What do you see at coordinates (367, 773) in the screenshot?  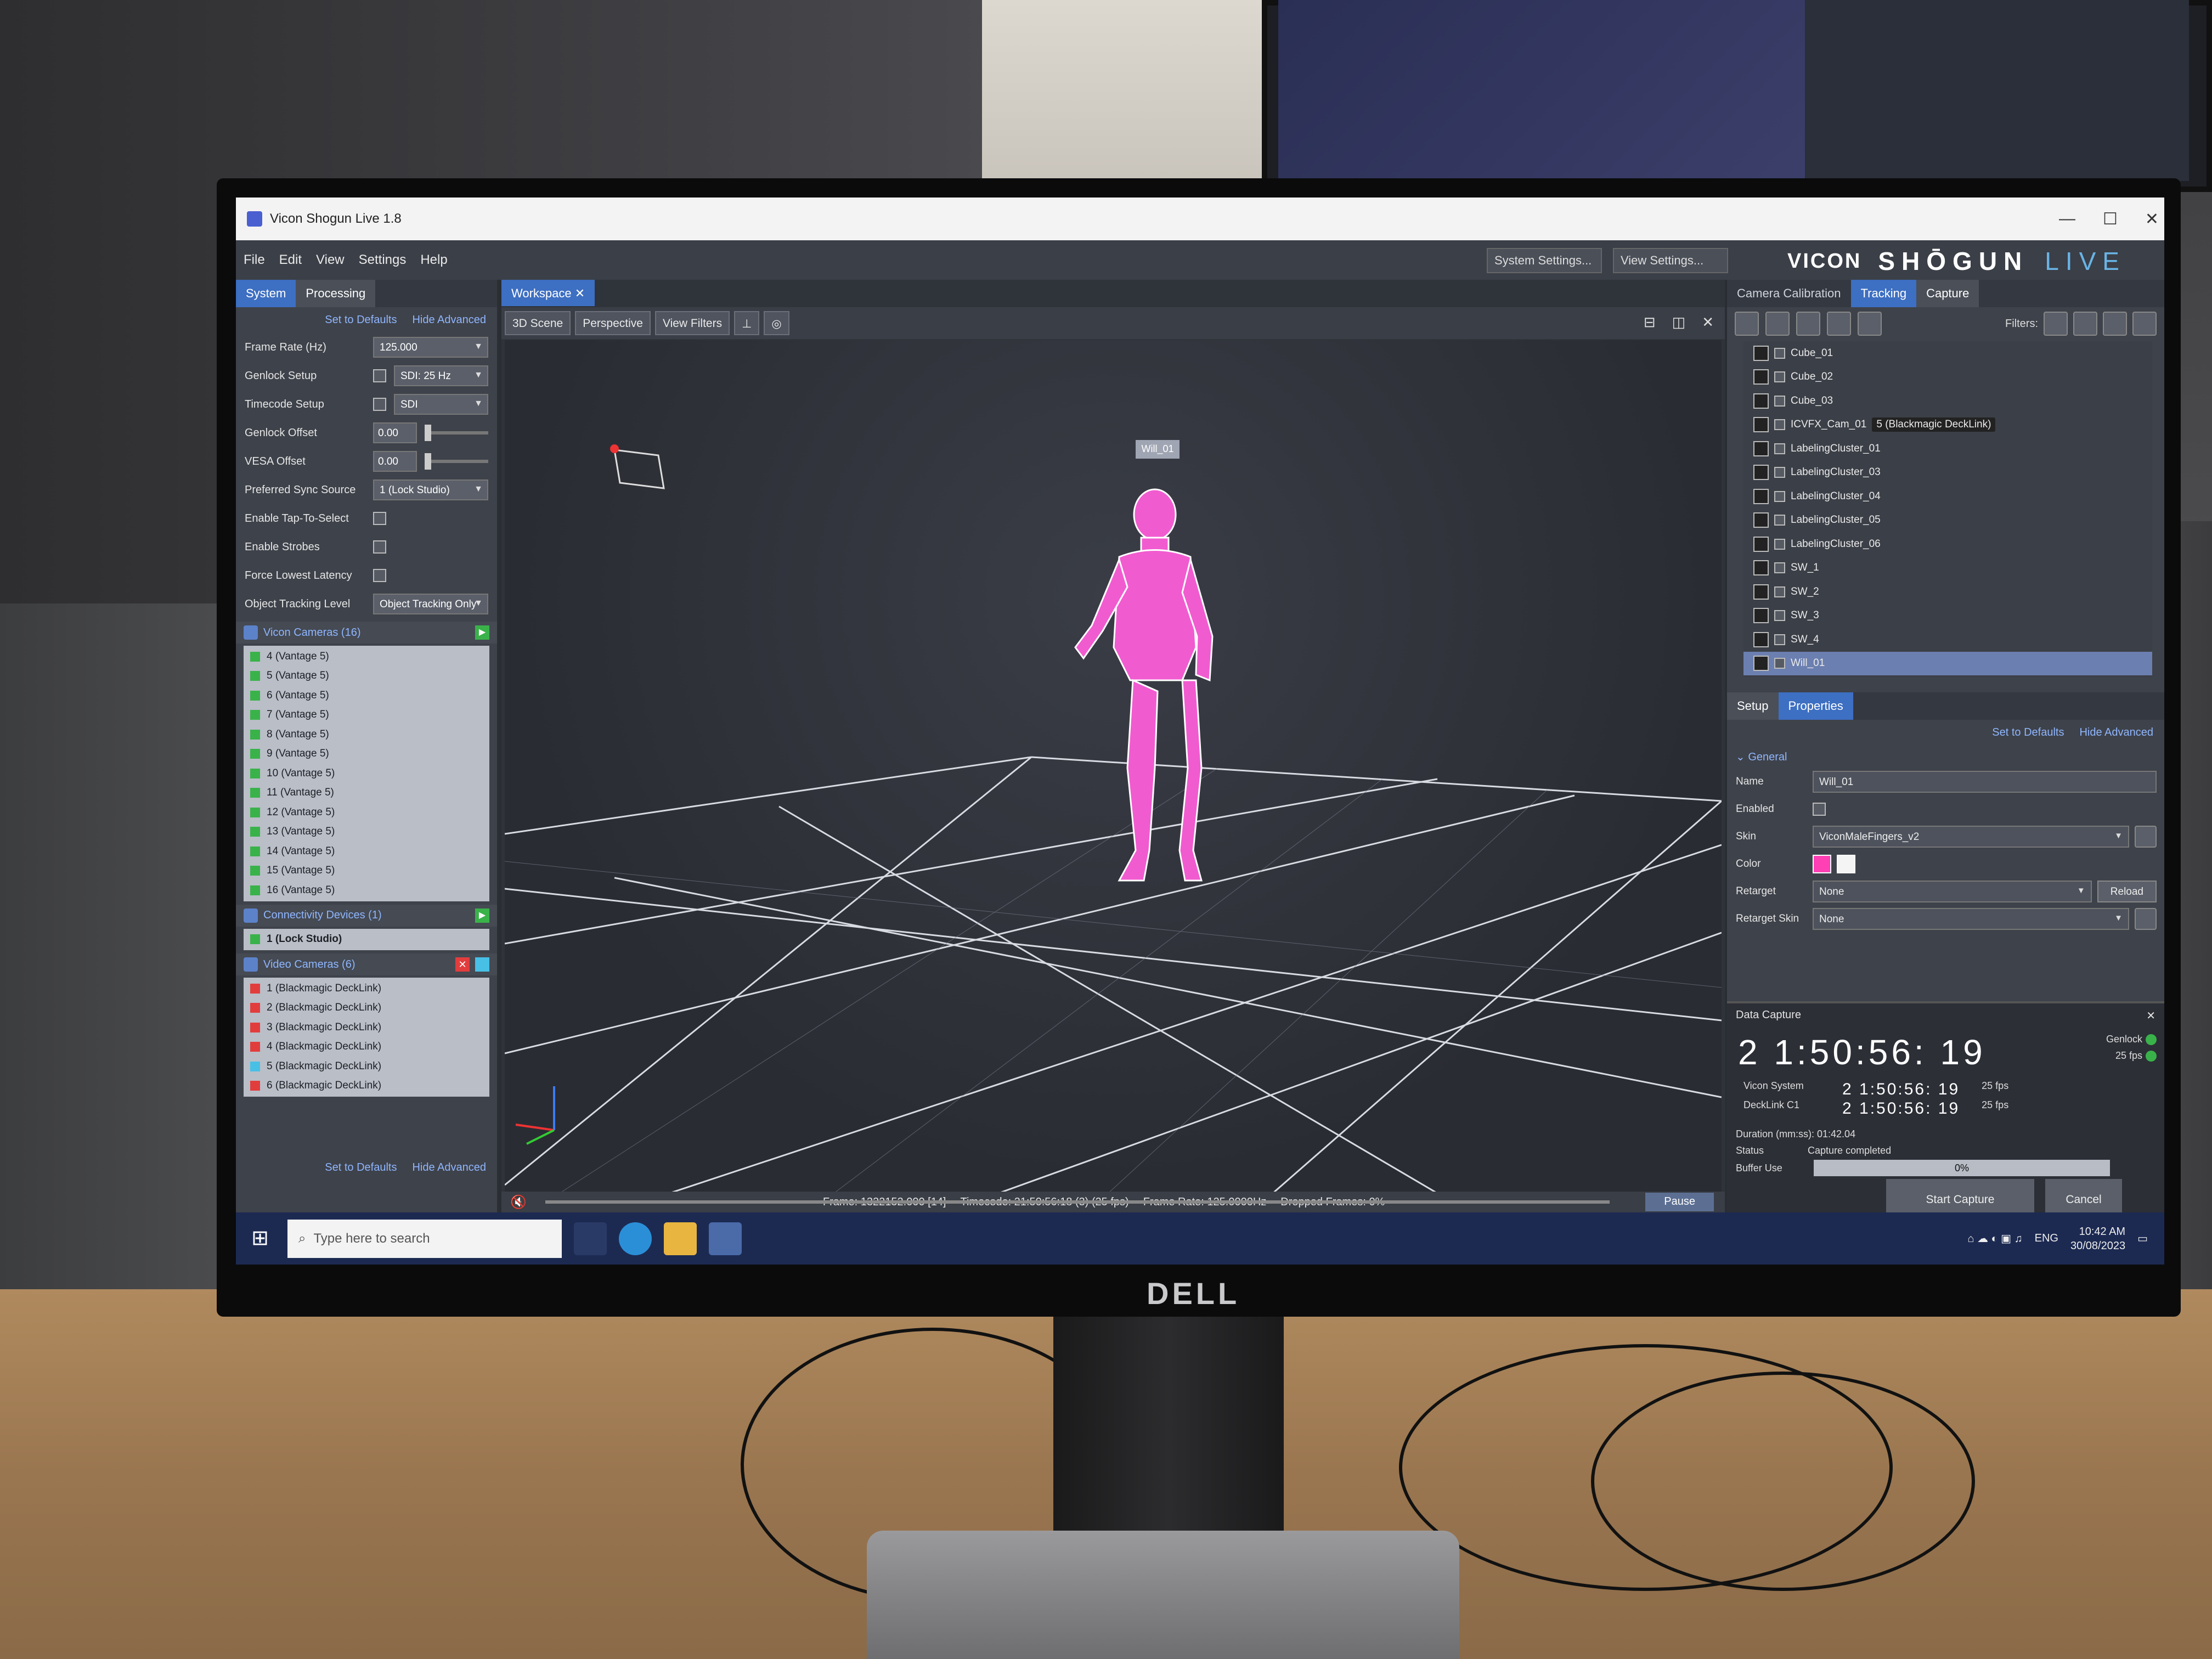 I see `camera-item: 10 (Vantage 5)` at bounding box center [367, 773].